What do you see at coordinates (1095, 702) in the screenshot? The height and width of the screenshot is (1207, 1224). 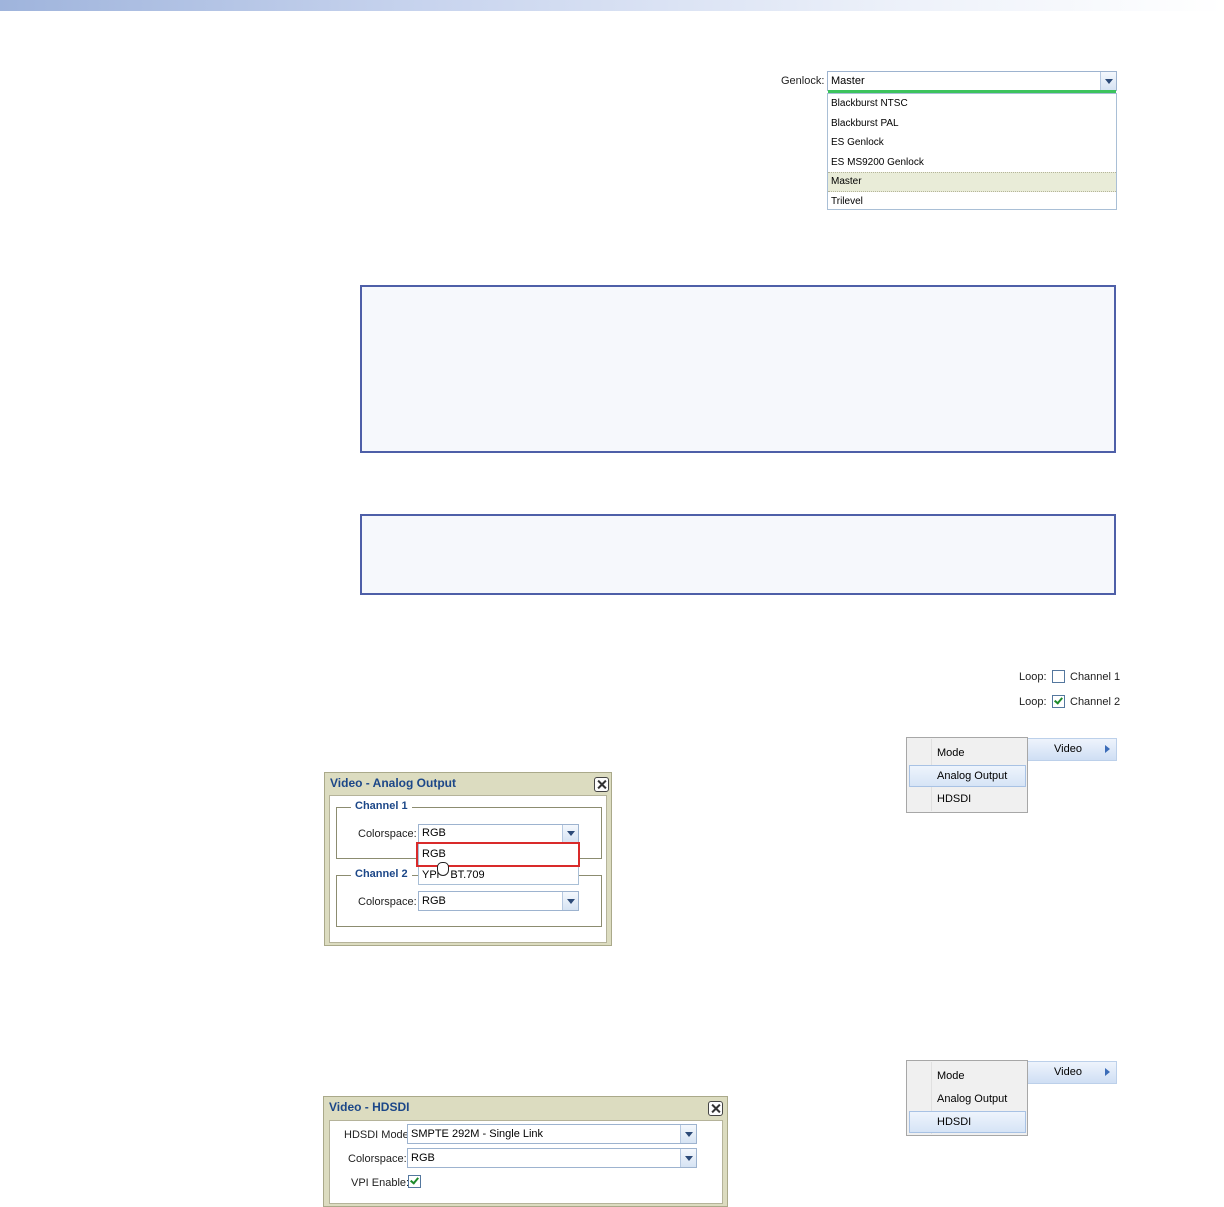 I see `loop-channel2-label: Channel 2` at bounding box center [1095, 702].